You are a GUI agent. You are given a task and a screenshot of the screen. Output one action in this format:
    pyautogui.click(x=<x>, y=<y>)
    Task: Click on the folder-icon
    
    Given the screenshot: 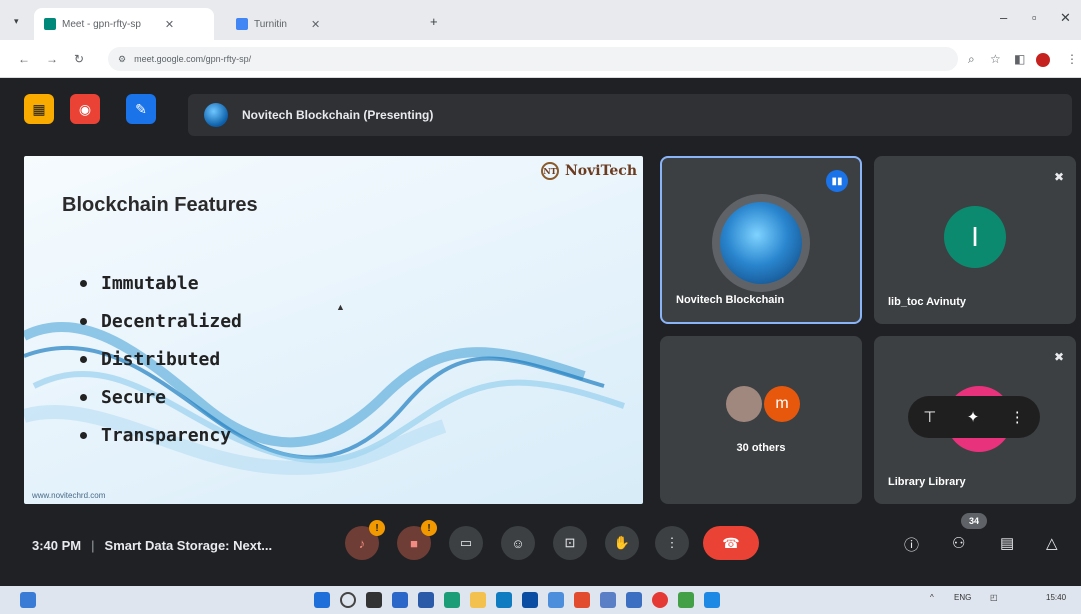 What is the action you would take?
    pyautogui.click(x=478, y=600)
    